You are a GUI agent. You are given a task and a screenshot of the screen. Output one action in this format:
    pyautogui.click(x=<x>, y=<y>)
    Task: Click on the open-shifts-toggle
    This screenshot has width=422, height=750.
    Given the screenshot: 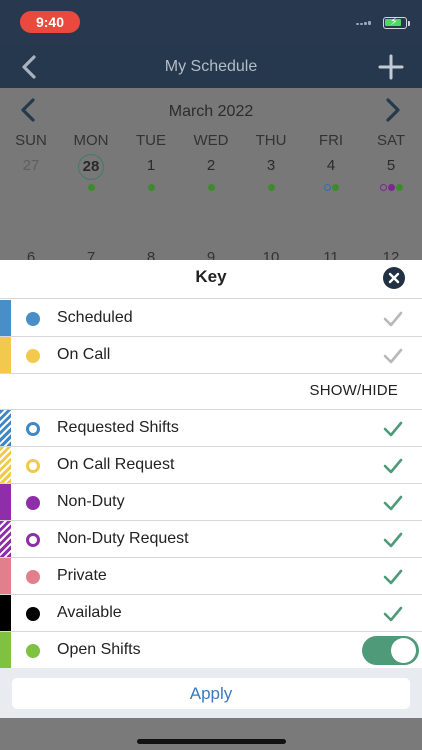 What is the action you would take?
    pyautogui.click(x=390, y=650)
    